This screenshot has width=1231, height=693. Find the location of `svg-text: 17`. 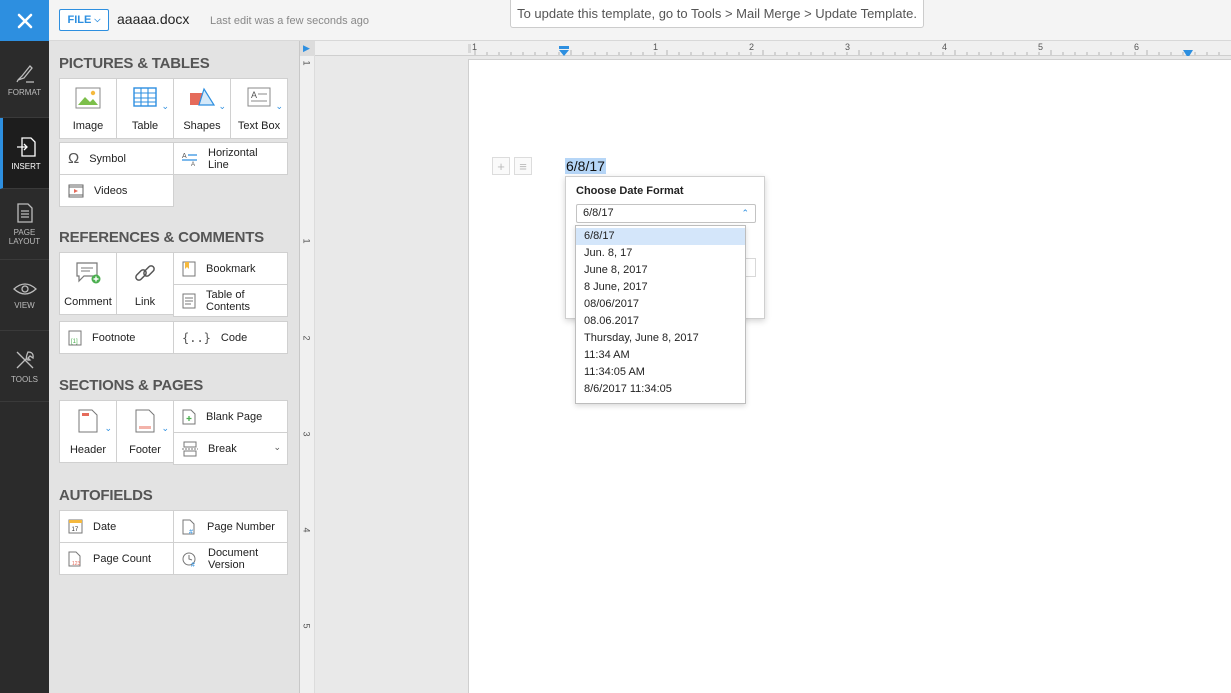

svg-text: 17 is located at coordinates (75, 530).